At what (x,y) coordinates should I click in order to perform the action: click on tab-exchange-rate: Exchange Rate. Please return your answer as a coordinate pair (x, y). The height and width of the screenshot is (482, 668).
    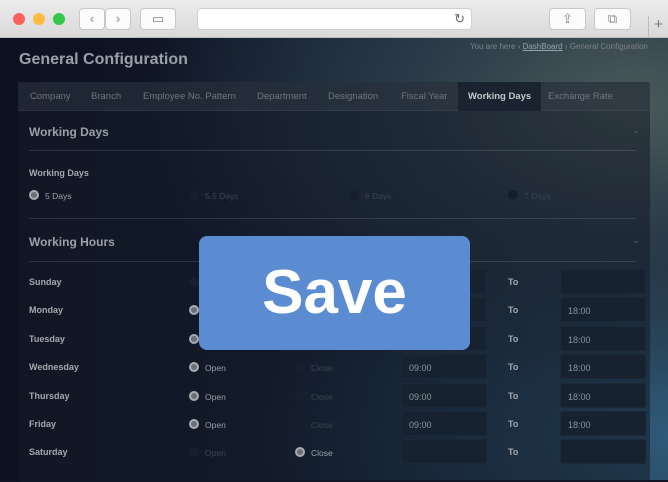
    Looking at the image, I should click on (580, 96).